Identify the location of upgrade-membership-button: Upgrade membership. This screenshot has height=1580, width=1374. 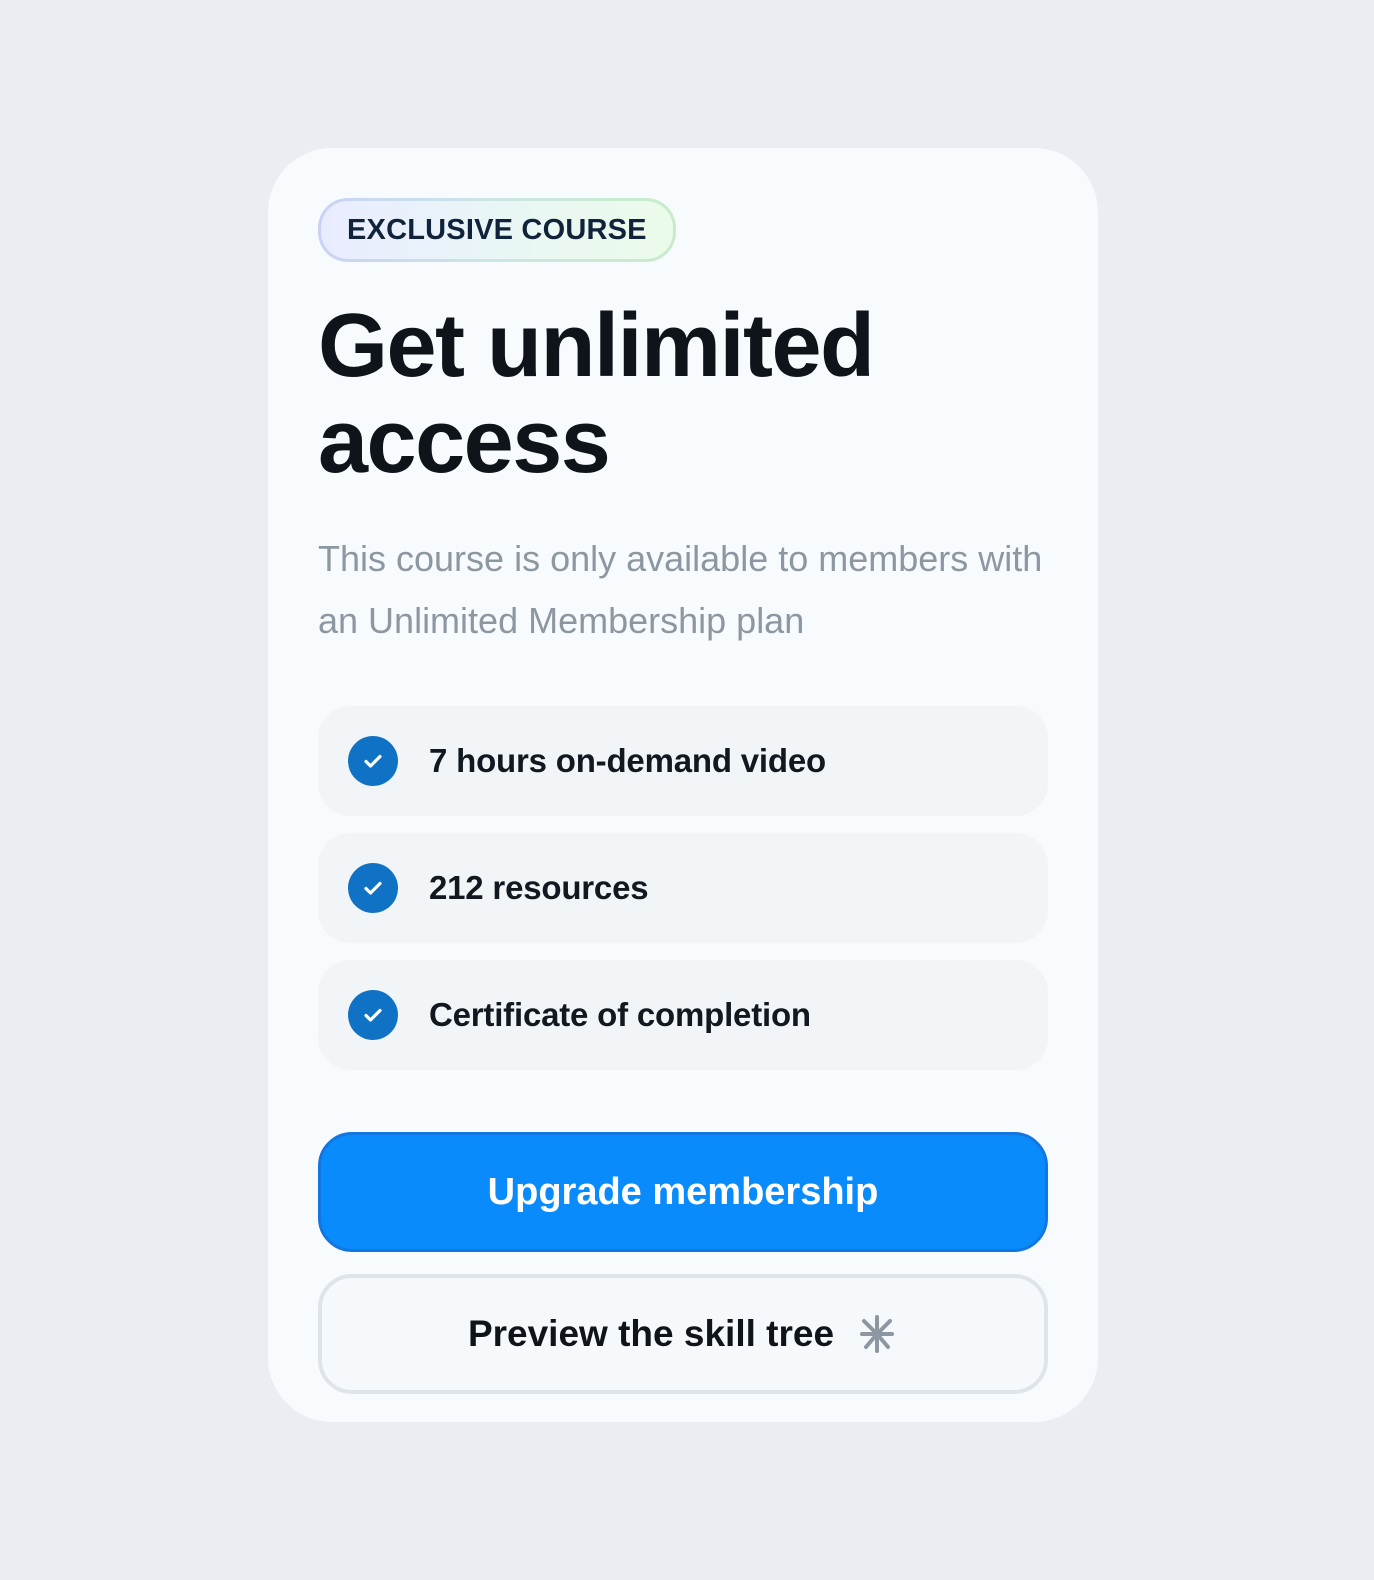
(683, 1192).